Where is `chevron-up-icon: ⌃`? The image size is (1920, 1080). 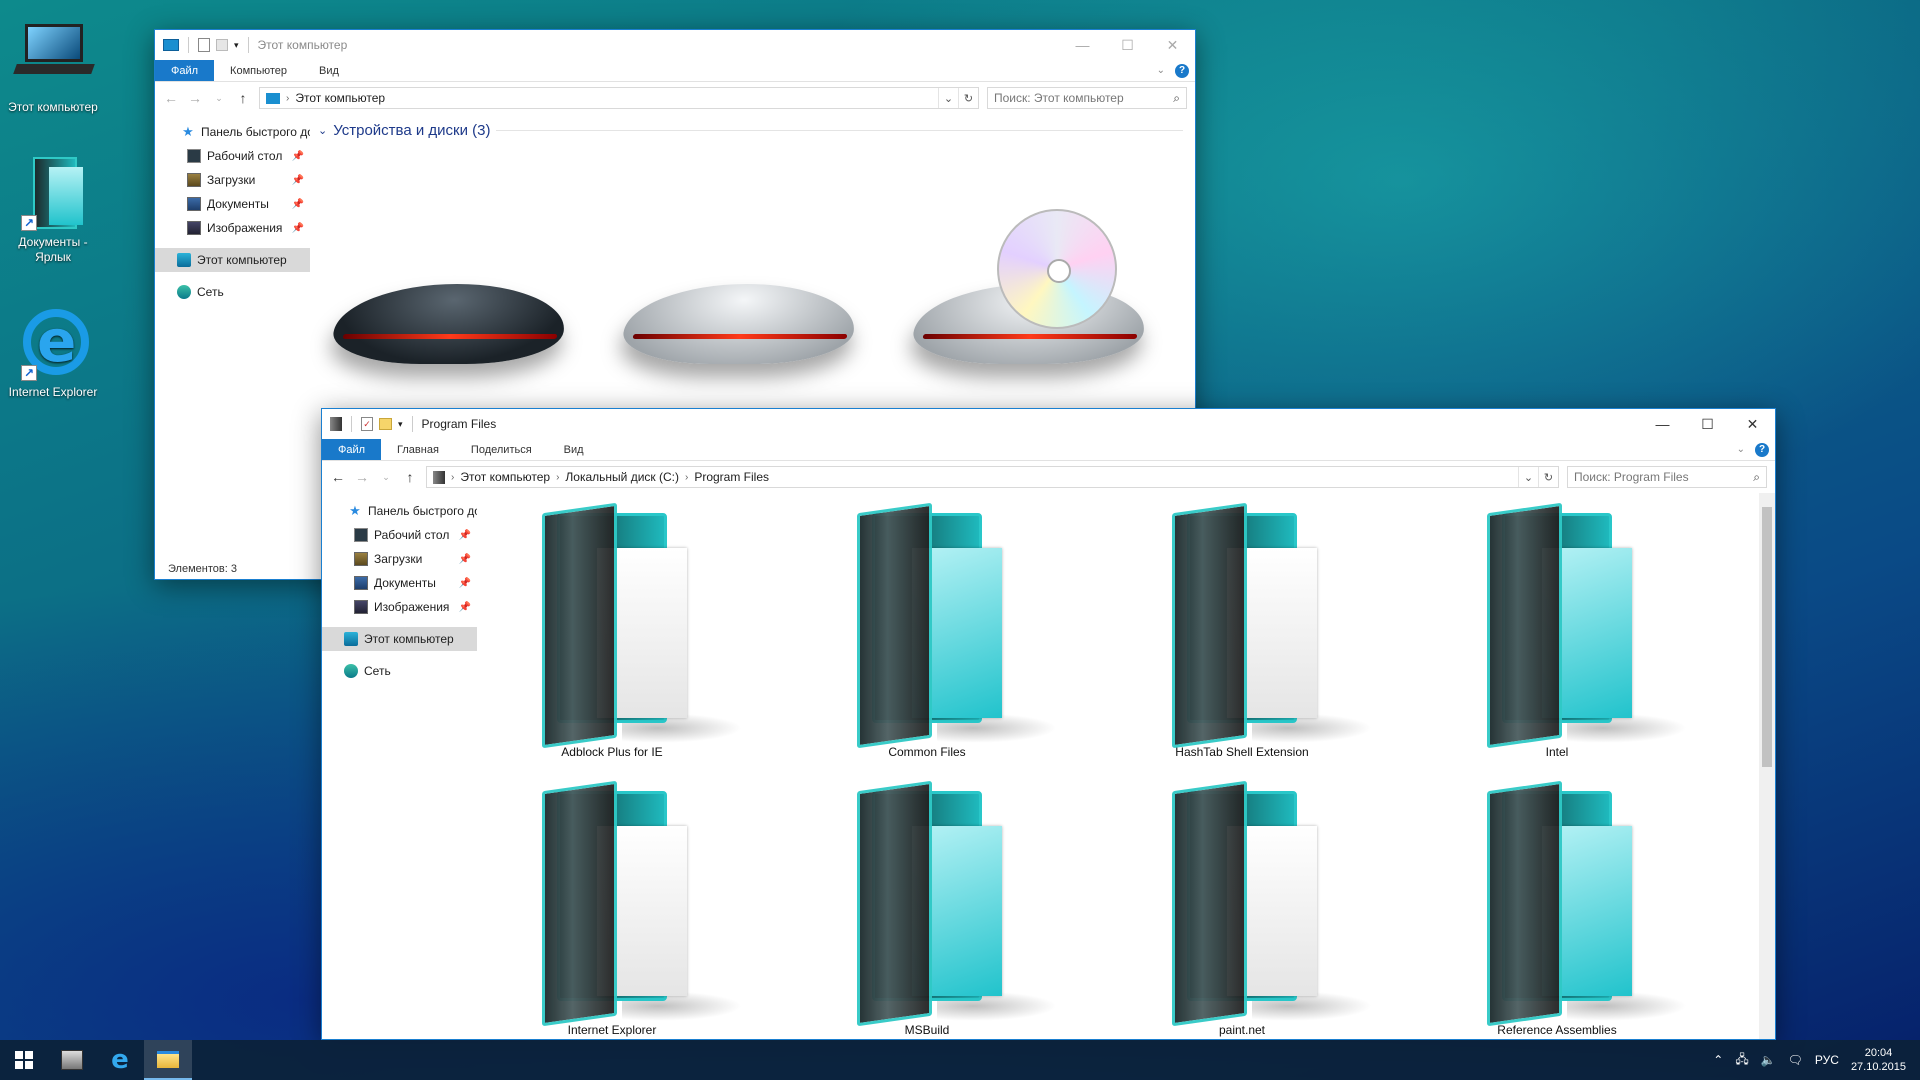
chevron-up-icon: ⌃ is located at coordinates (1718, 1060).